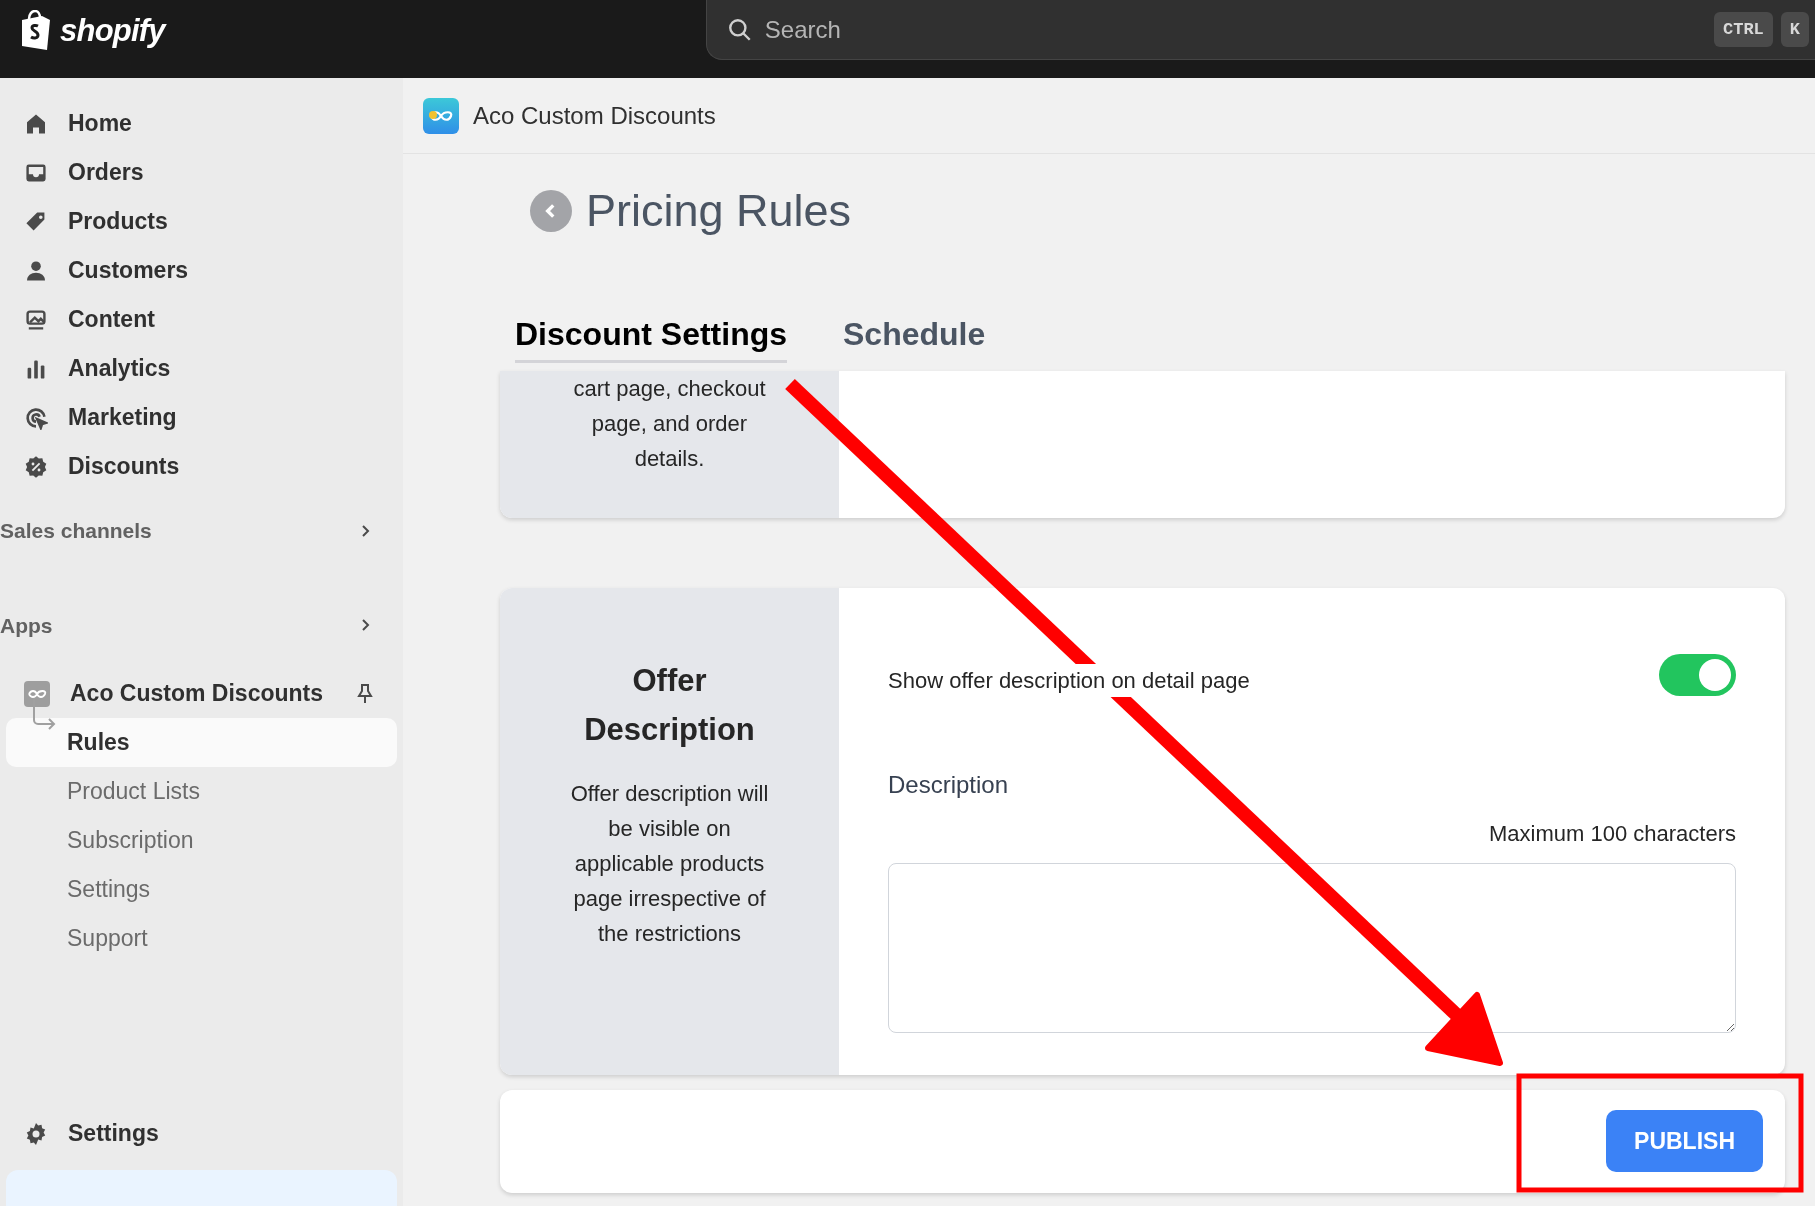  Describe the element at coordinates (201, 221) in the screenshot. I see `nav-item: Products` at that location.